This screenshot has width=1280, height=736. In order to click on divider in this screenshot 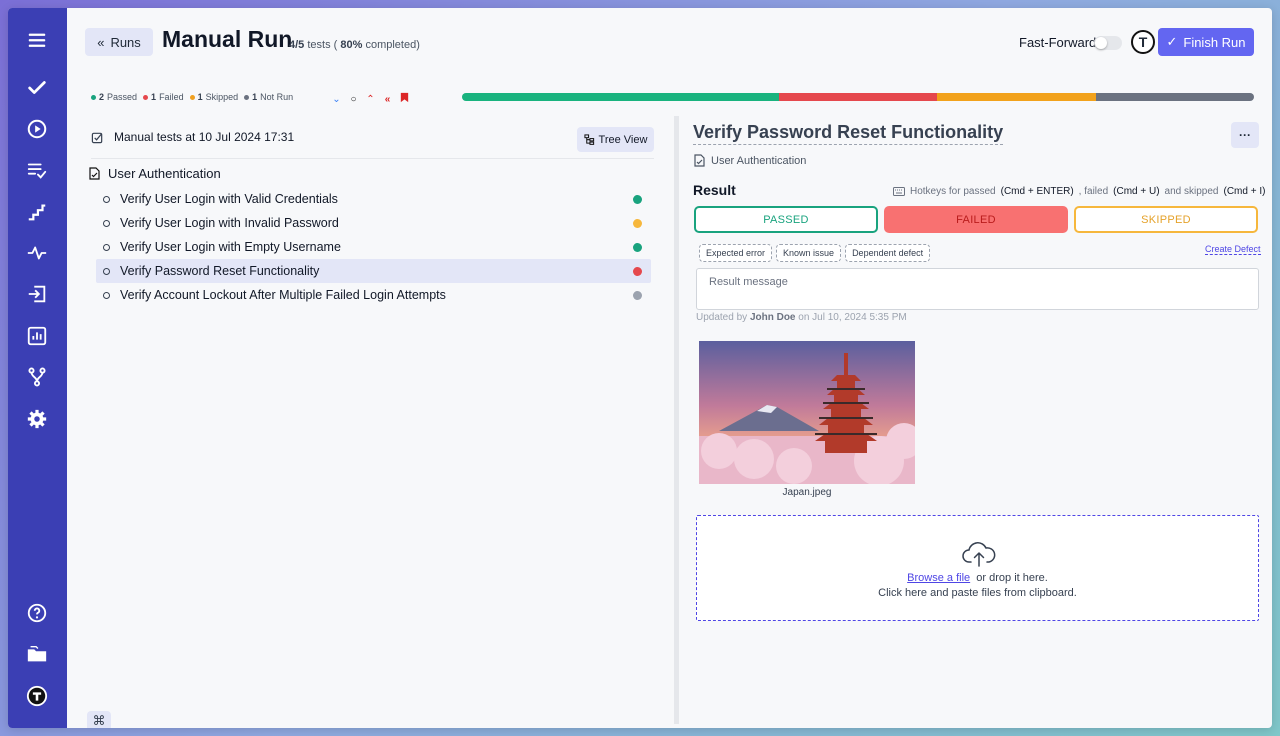, I will do `click(372, 158)`.